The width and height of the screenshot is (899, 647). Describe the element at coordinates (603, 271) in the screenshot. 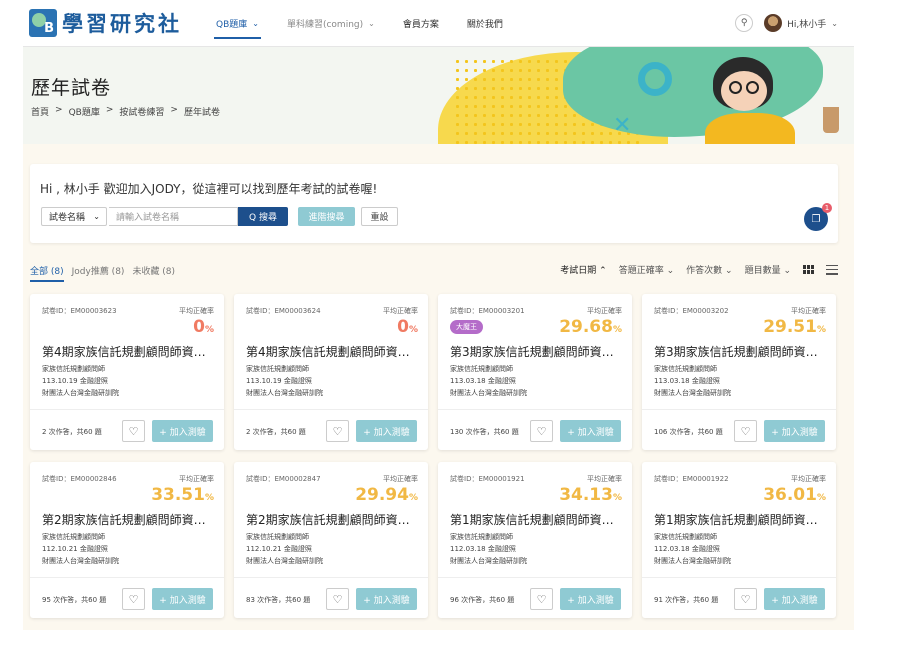

I see `chevron-up-icon: ⌃` at that location.